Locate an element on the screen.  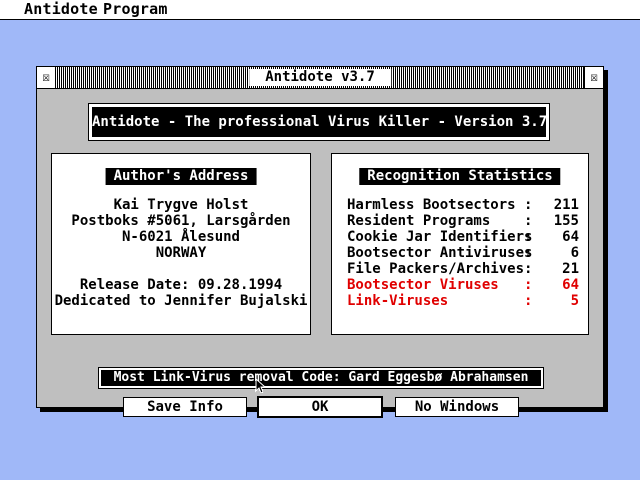
close-box-glyph: ☒ is located at coordinates (46, 77).